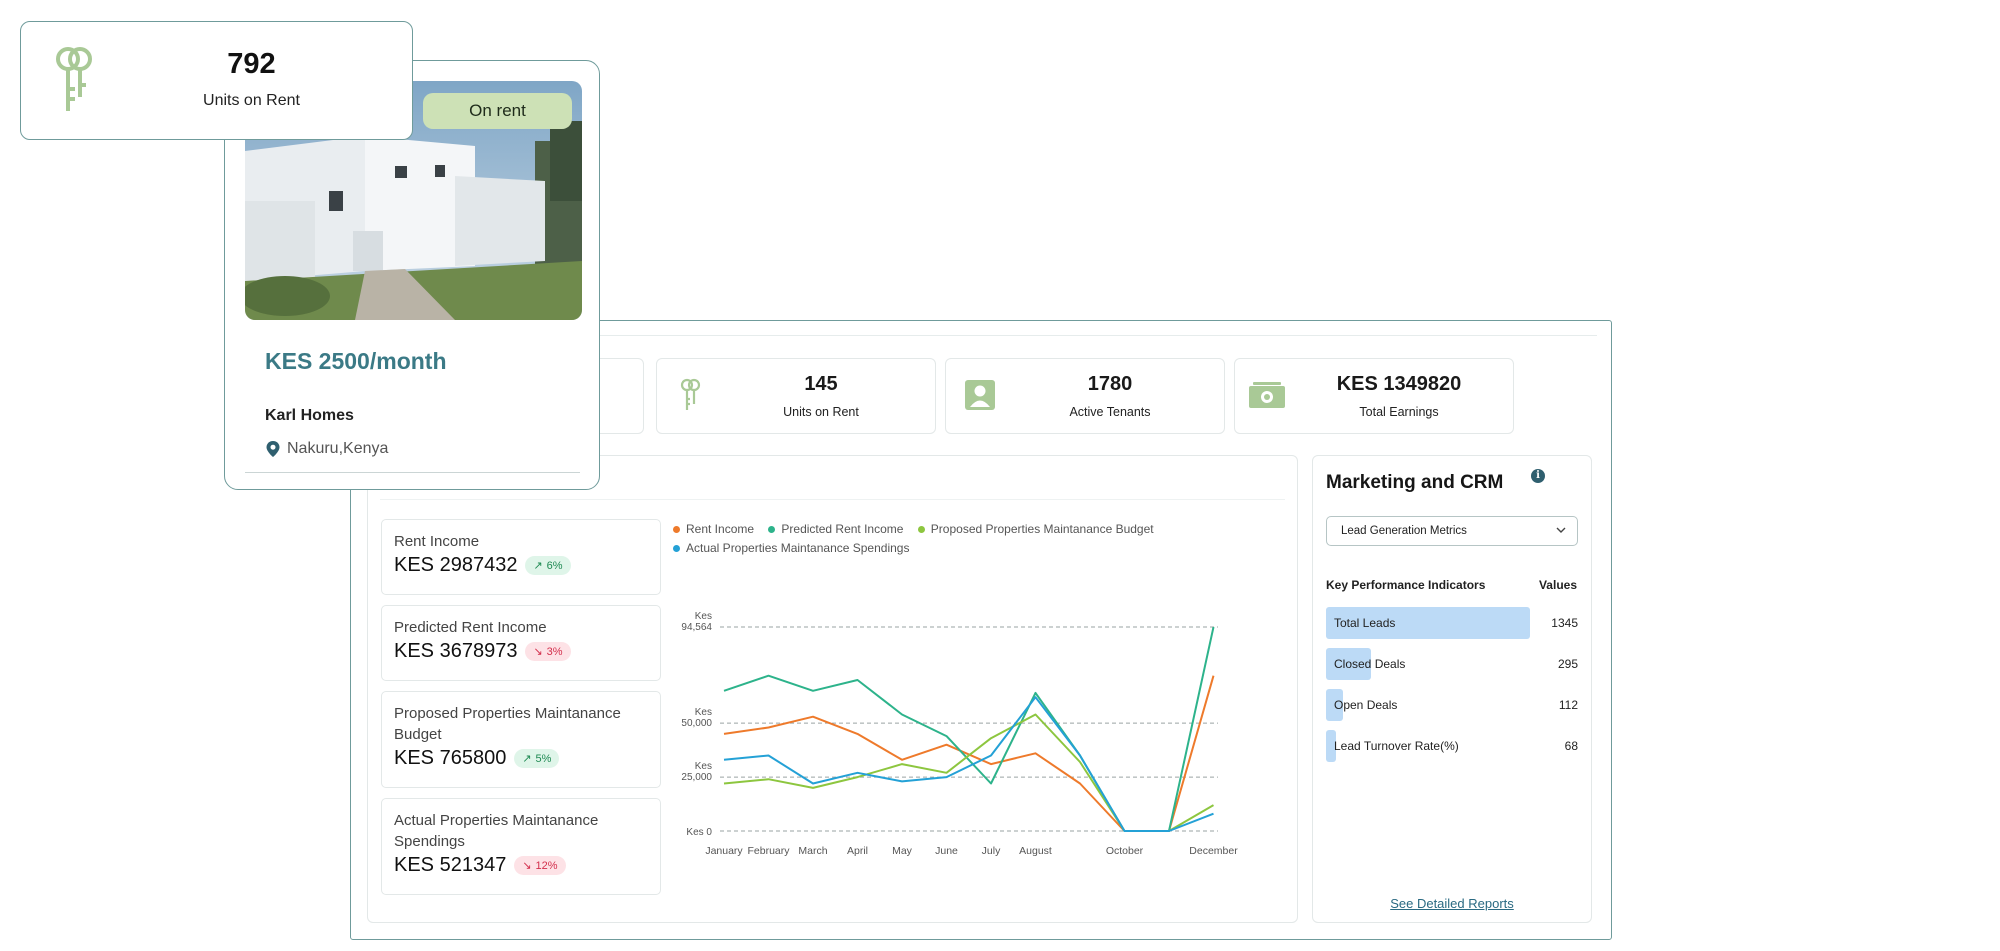 This screenshot has height=951, width=2000. I want to click on stat-card-units: 145 Units on Rent, so click(796, 396).